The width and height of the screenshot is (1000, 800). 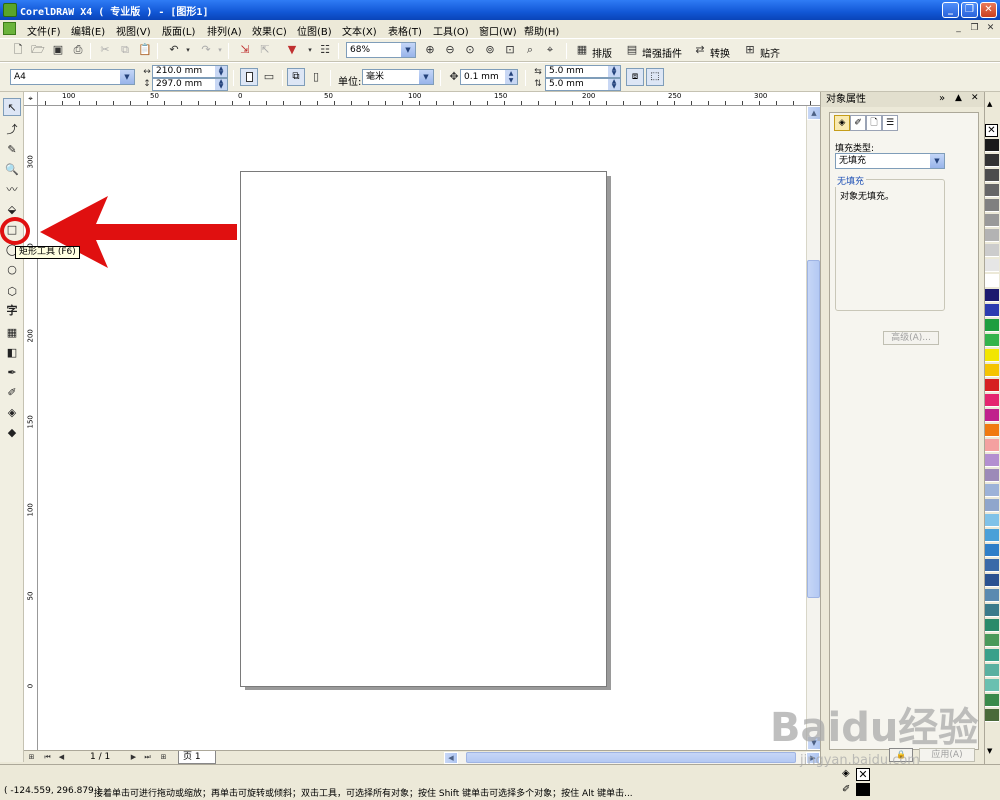 What do you see at coordinates (429, 99) in the screenshot?
I see `horizontal-ruler: 100 50 0 50 100 150 200 250 300` at bounding box center [429, 99].